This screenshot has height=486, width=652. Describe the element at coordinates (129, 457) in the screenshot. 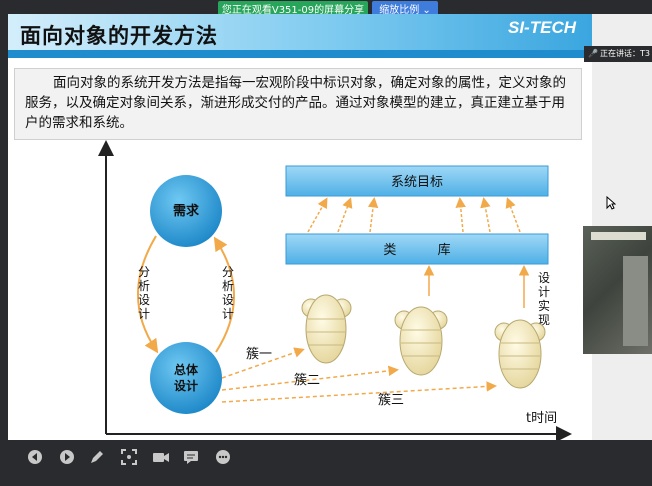

I see `fullscreen-icon` at that location.